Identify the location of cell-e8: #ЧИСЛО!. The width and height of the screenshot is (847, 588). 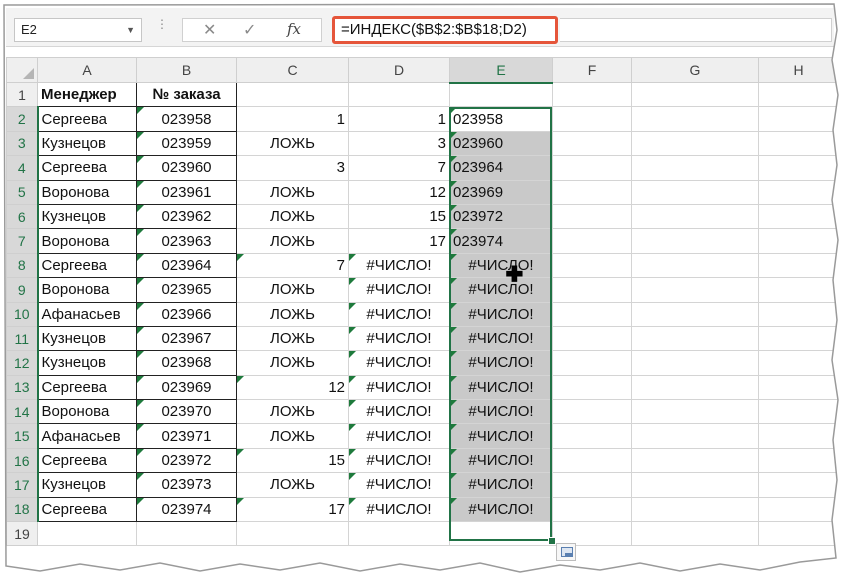
(501, 265).